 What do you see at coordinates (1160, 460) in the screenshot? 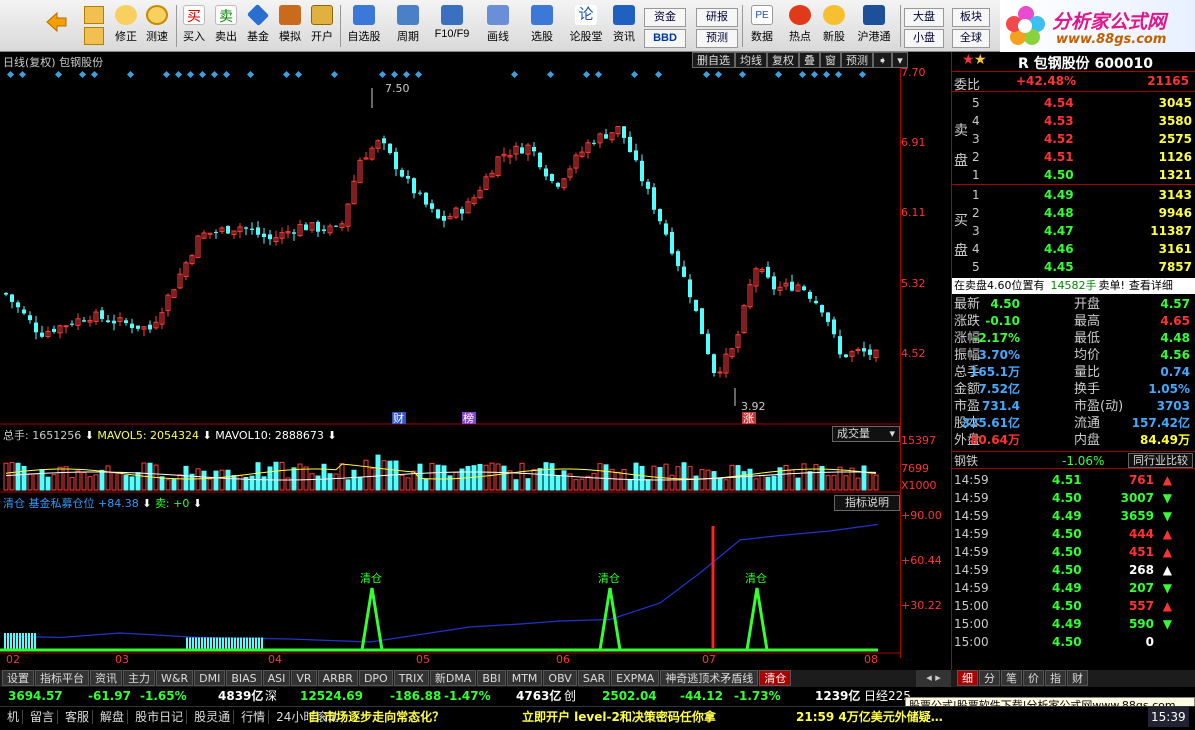
I see `industry-compare-button: 同行业比较` at bounding box center [1160, 460].